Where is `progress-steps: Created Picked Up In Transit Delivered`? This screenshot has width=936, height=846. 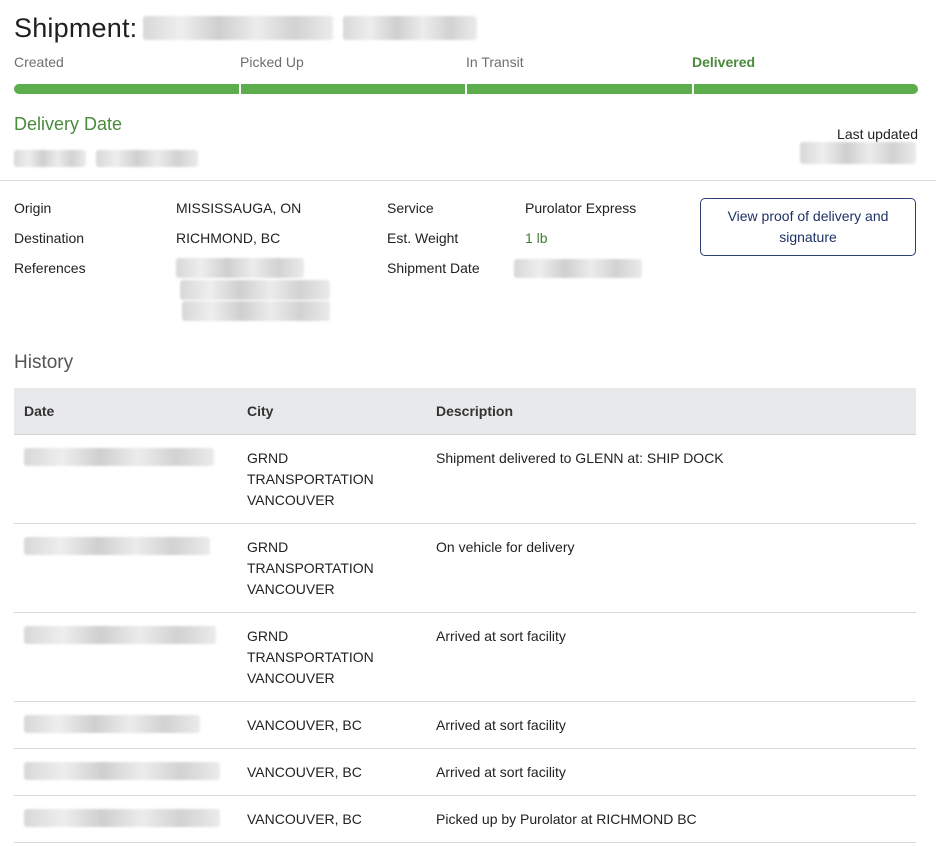 progress-steps: Created Picked Up In Transit Delivered is located at coordinates (466, 65).